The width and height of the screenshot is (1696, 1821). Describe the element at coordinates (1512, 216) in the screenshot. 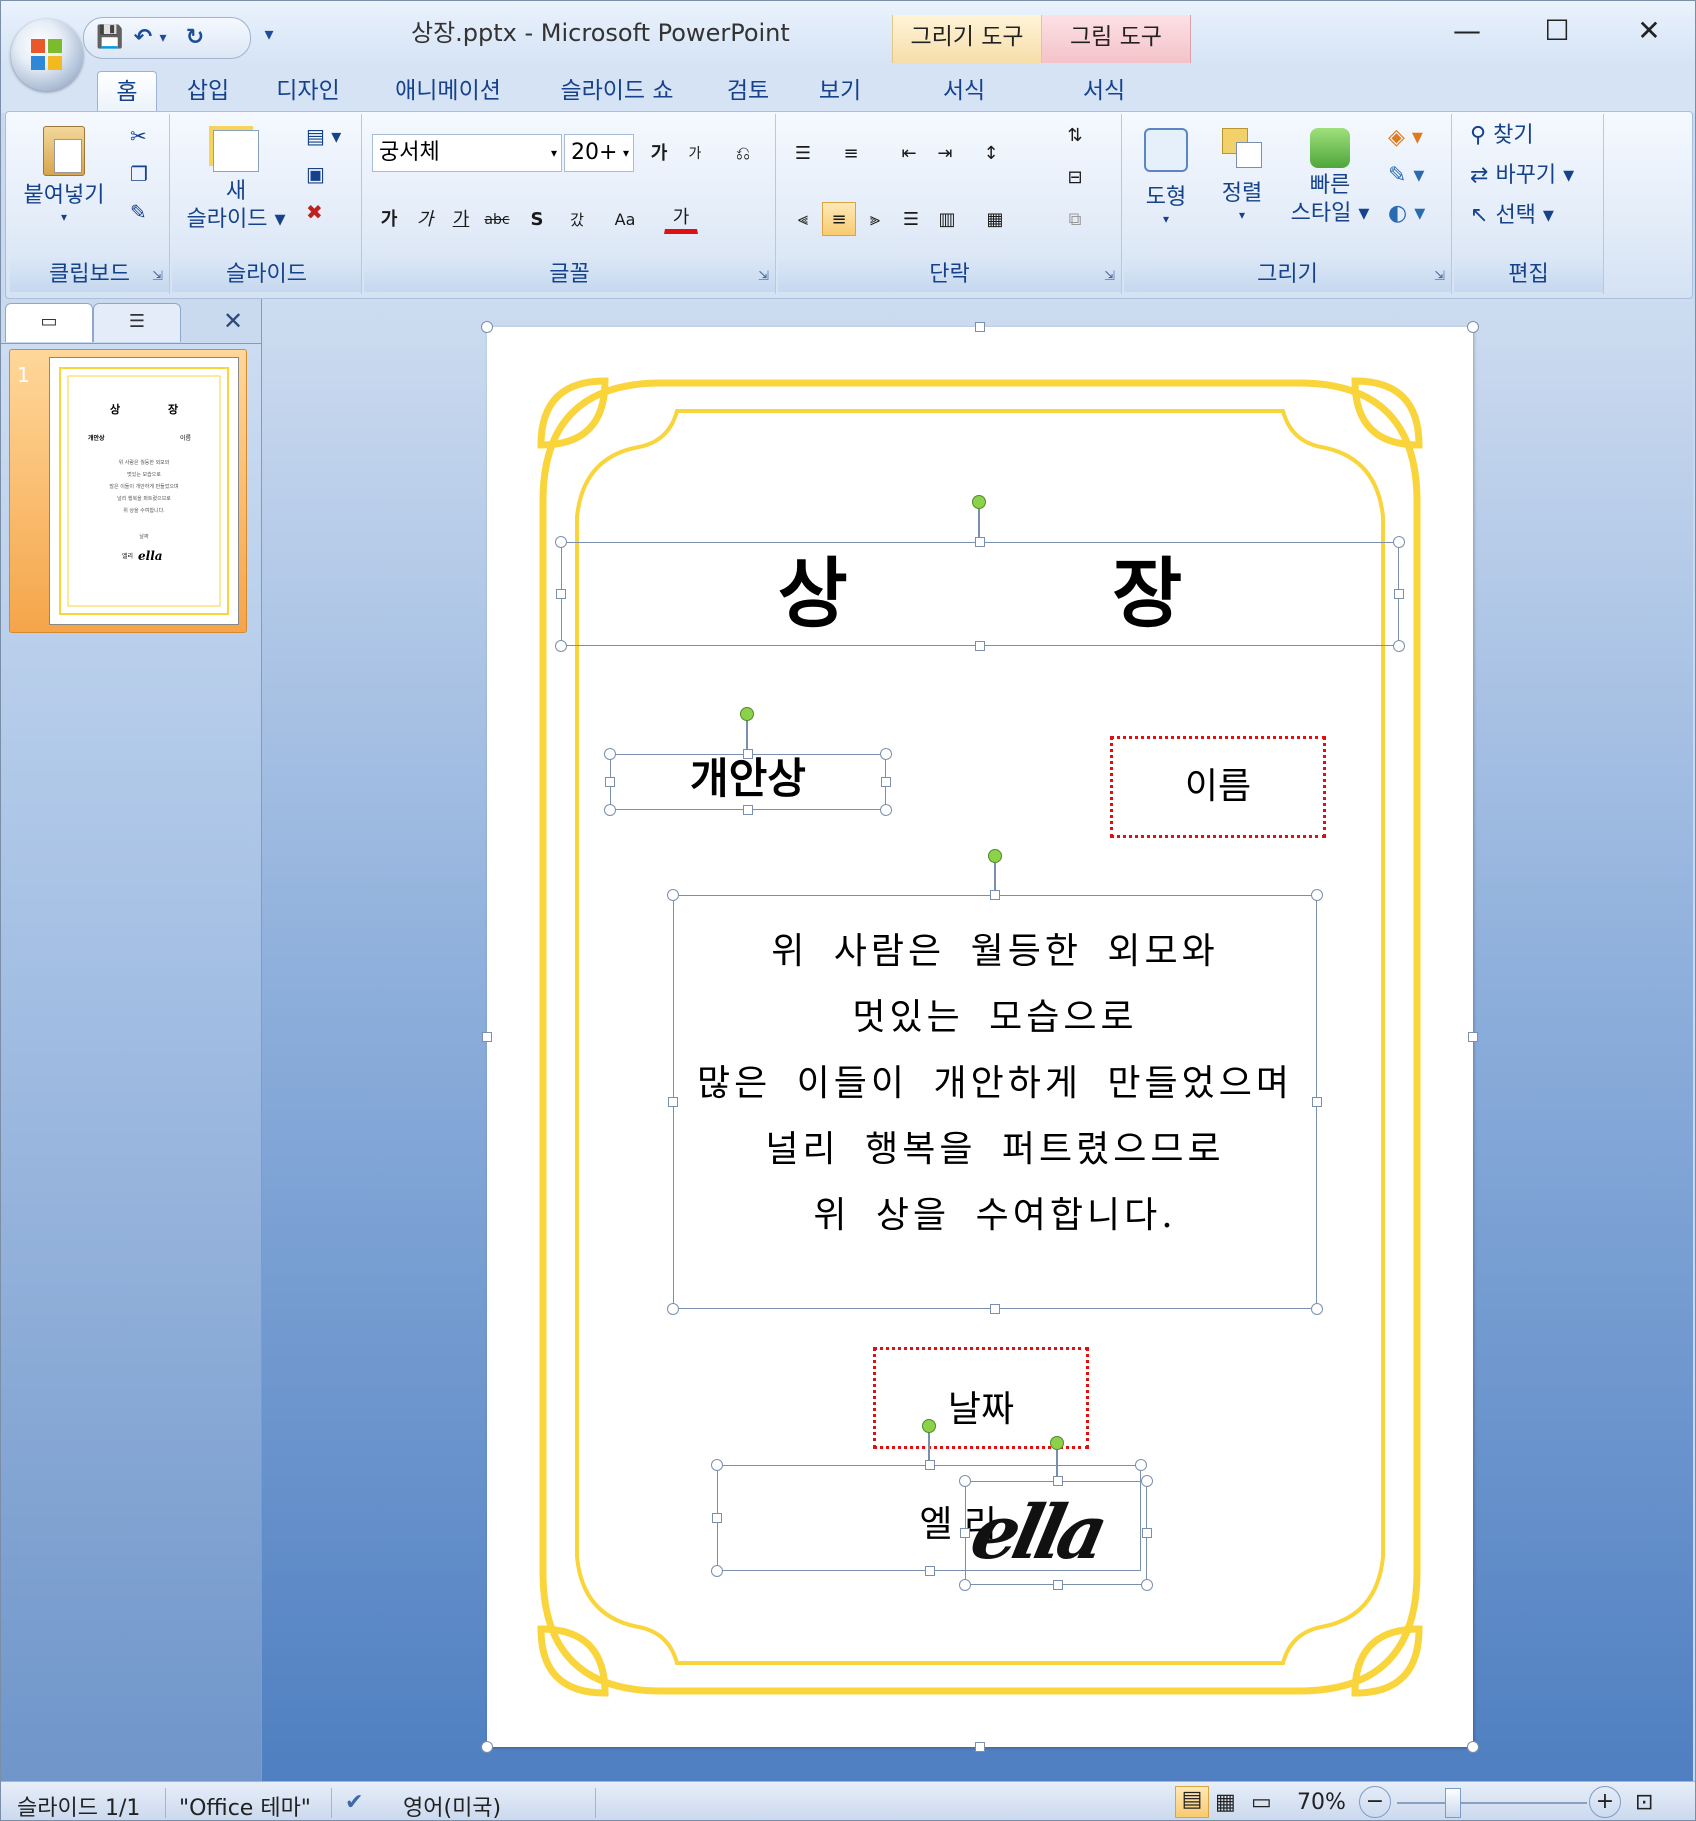

I see `select-button: ↖ 선택 ▾` at that location.